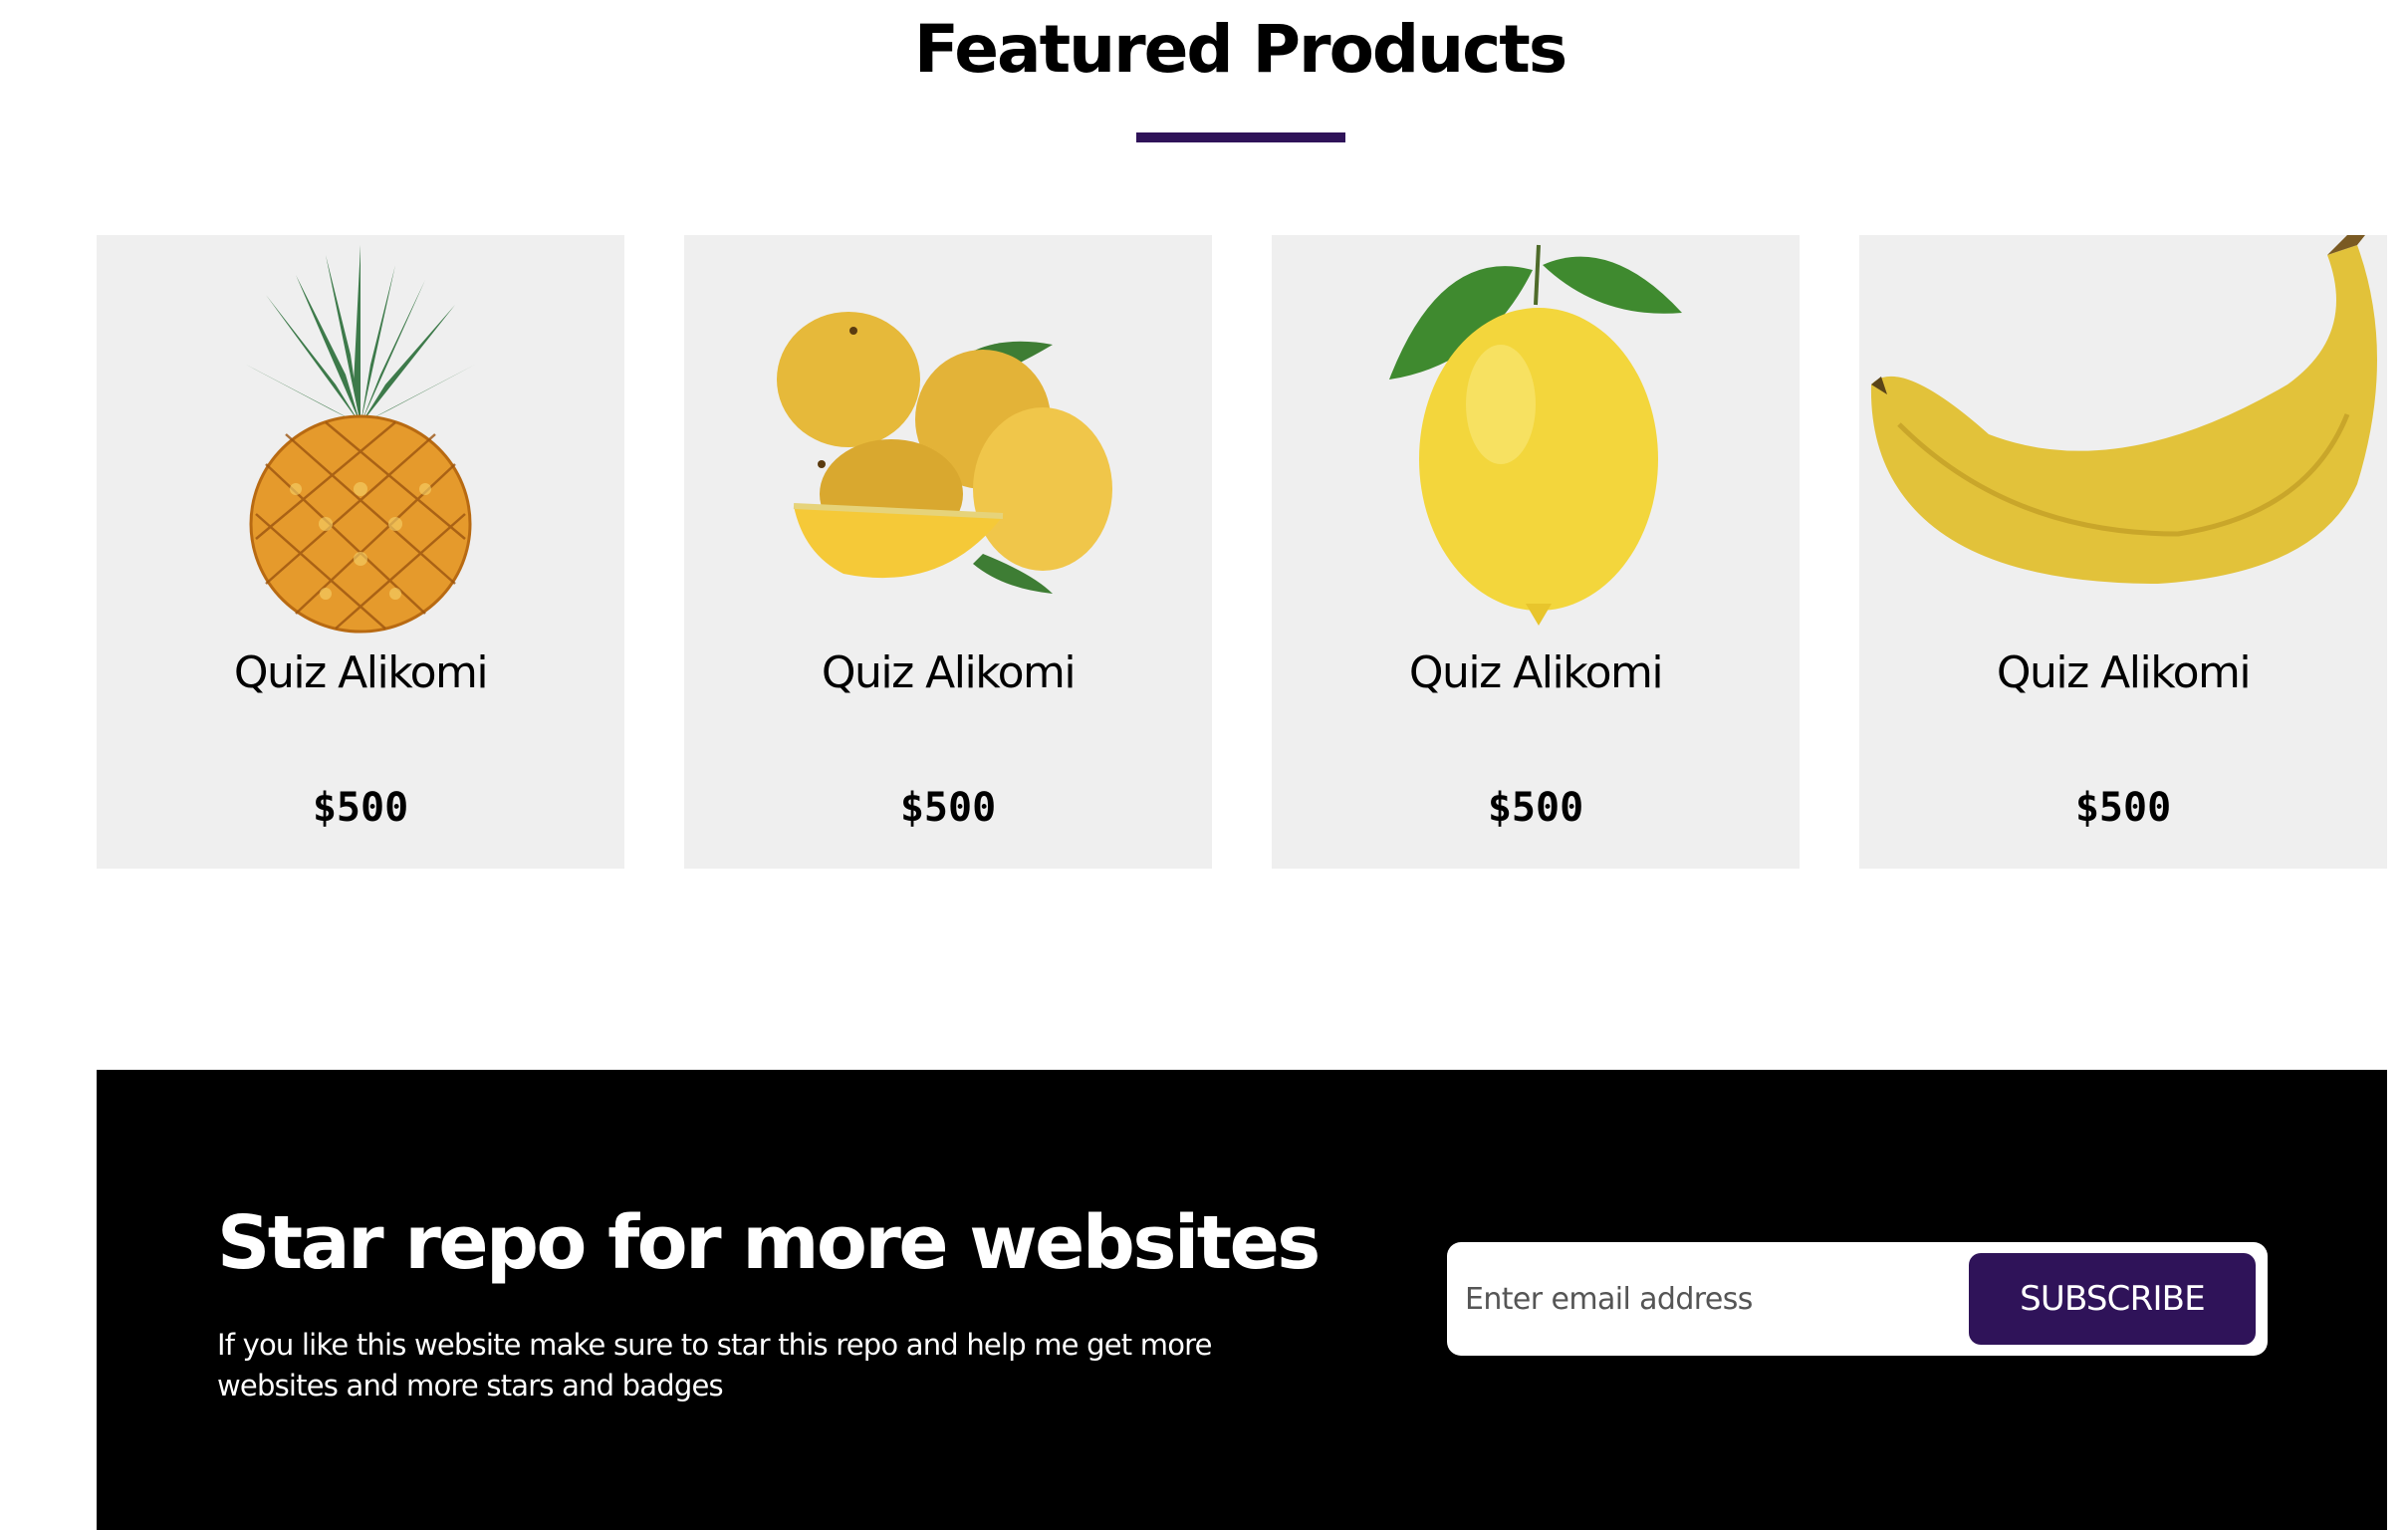 The image size is (2408, 1530). I want to click on subscribe-button: SUBSCRIBE, so click(2112, 1299).